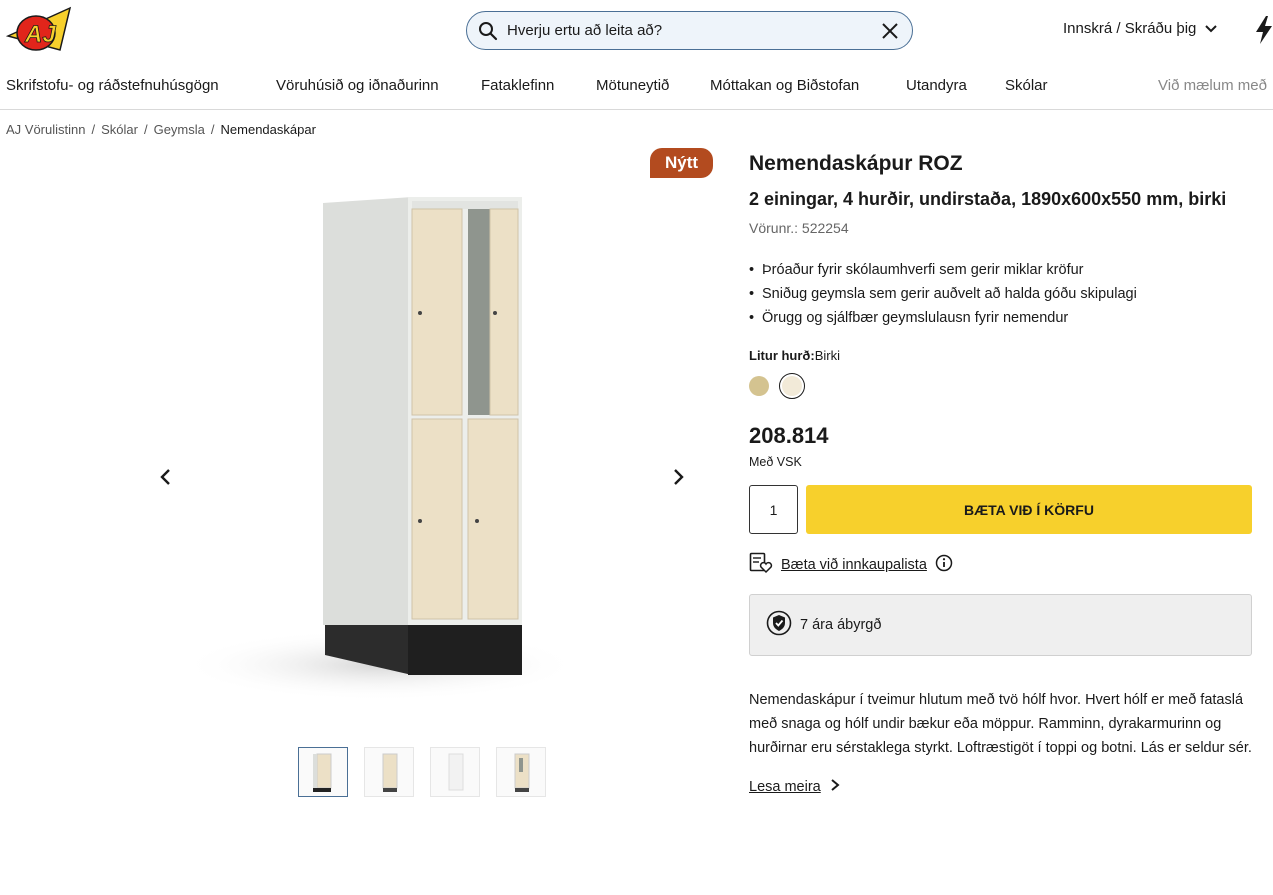 This screenshot has width=1273, height=895. Describe the element at coordinates (1212, 85) in the screenshot. I see `nav-item-recommended: Við mælum með` at that location.